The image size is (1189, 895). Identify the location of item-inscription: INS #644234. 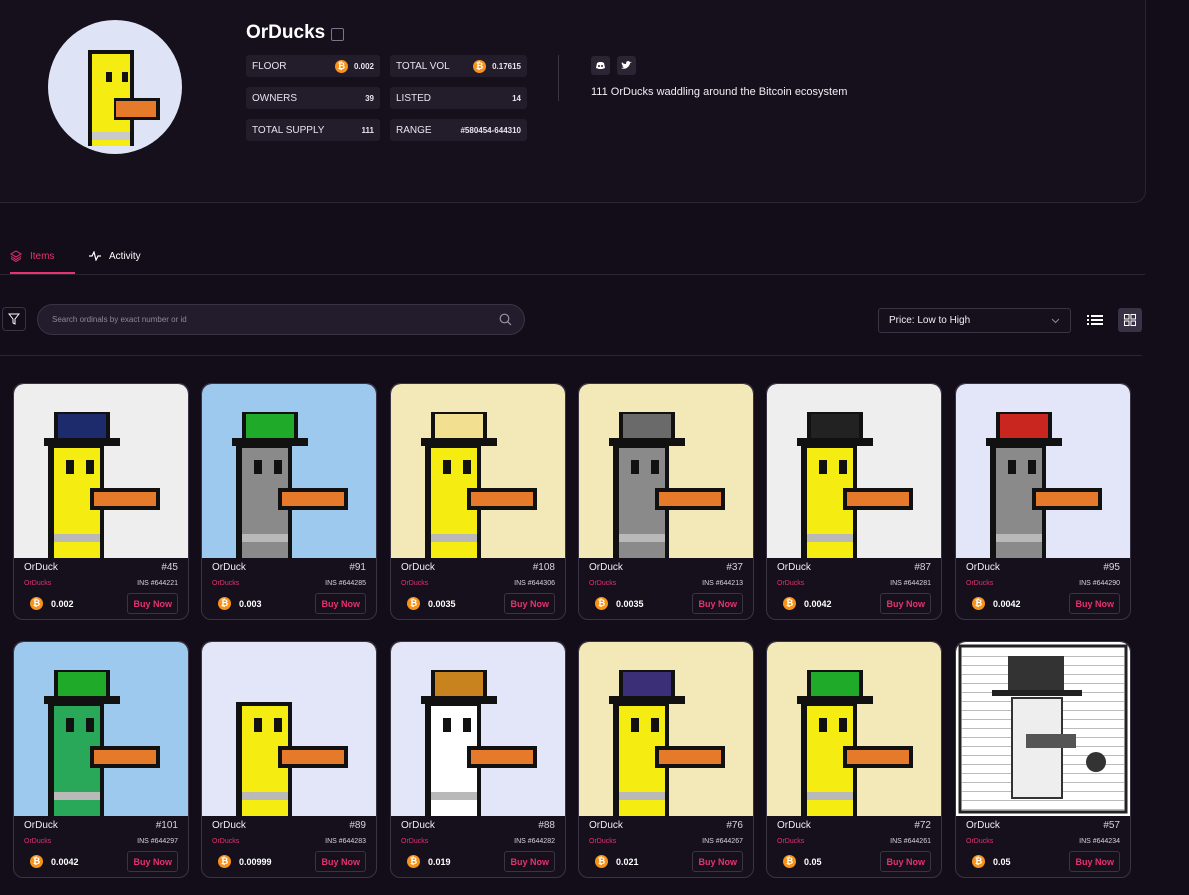
(1099, 841).